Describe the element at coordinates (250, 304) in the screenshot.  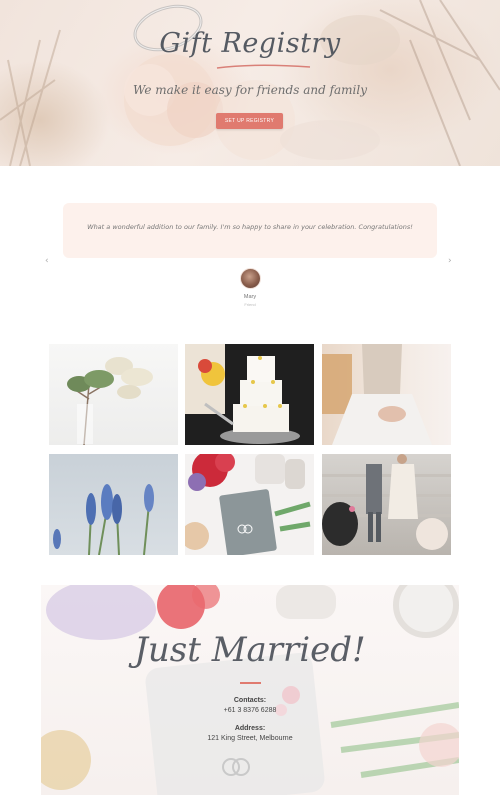
I see `testimonial-author-role: Friend` at that location.